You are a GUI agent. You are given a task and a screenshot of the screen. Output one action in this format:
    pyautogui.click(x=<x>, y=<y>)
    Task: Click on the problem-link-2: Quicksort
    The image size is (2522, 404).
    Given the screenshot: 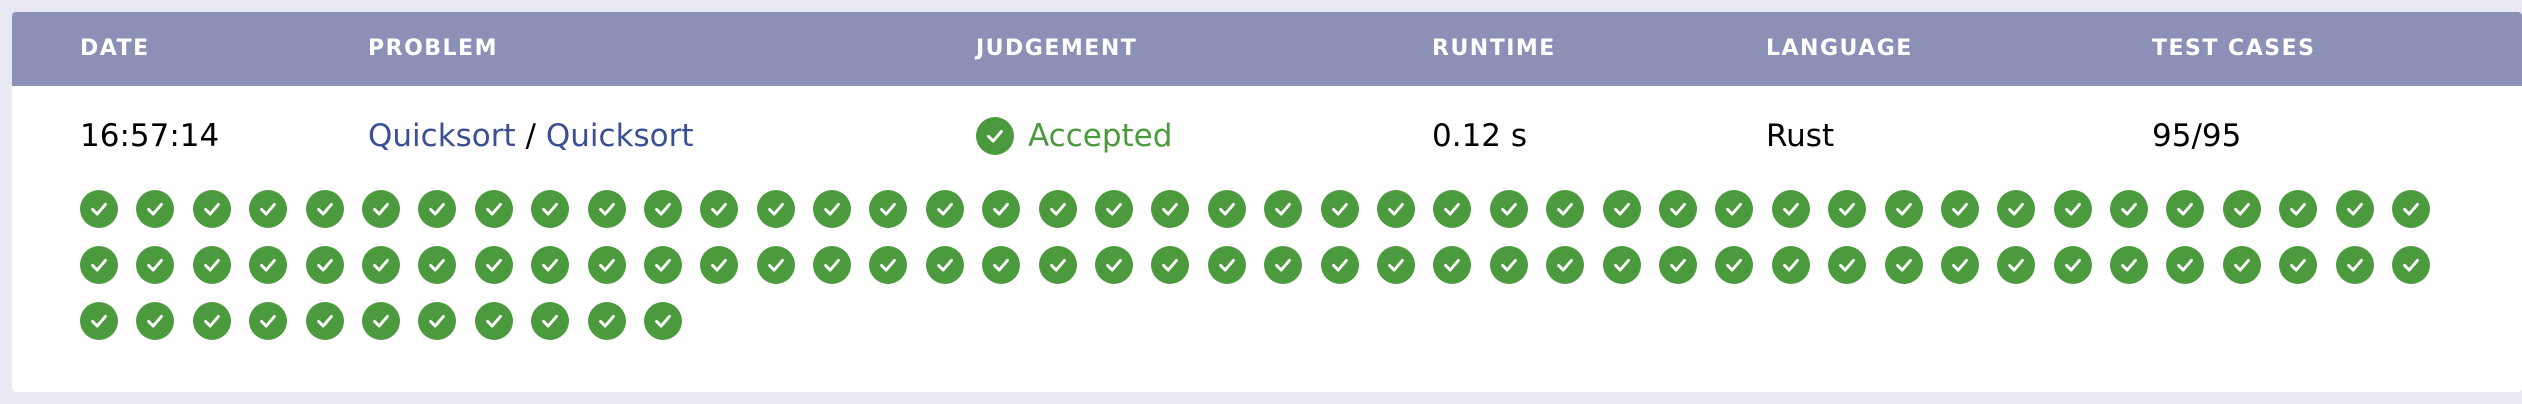 What is the action you would take?
    pyautogui.click(x=620, y=136)
    